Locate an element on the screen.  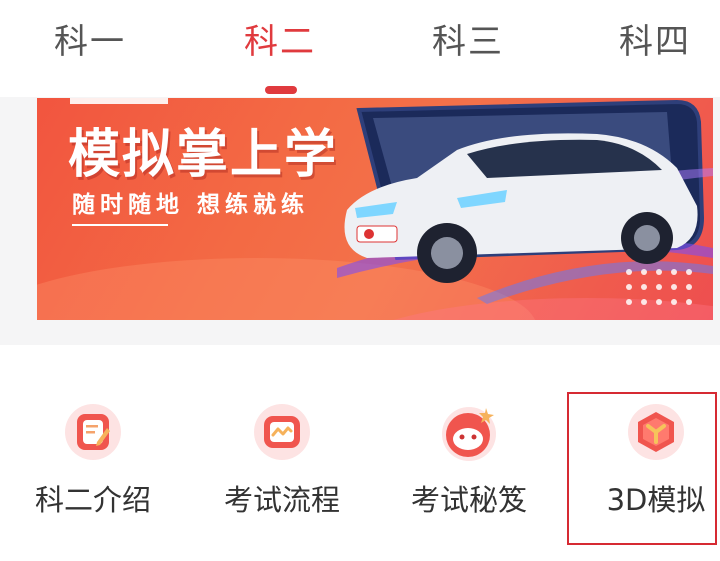
selection-highlight-box is located at coordinates (642, 468).